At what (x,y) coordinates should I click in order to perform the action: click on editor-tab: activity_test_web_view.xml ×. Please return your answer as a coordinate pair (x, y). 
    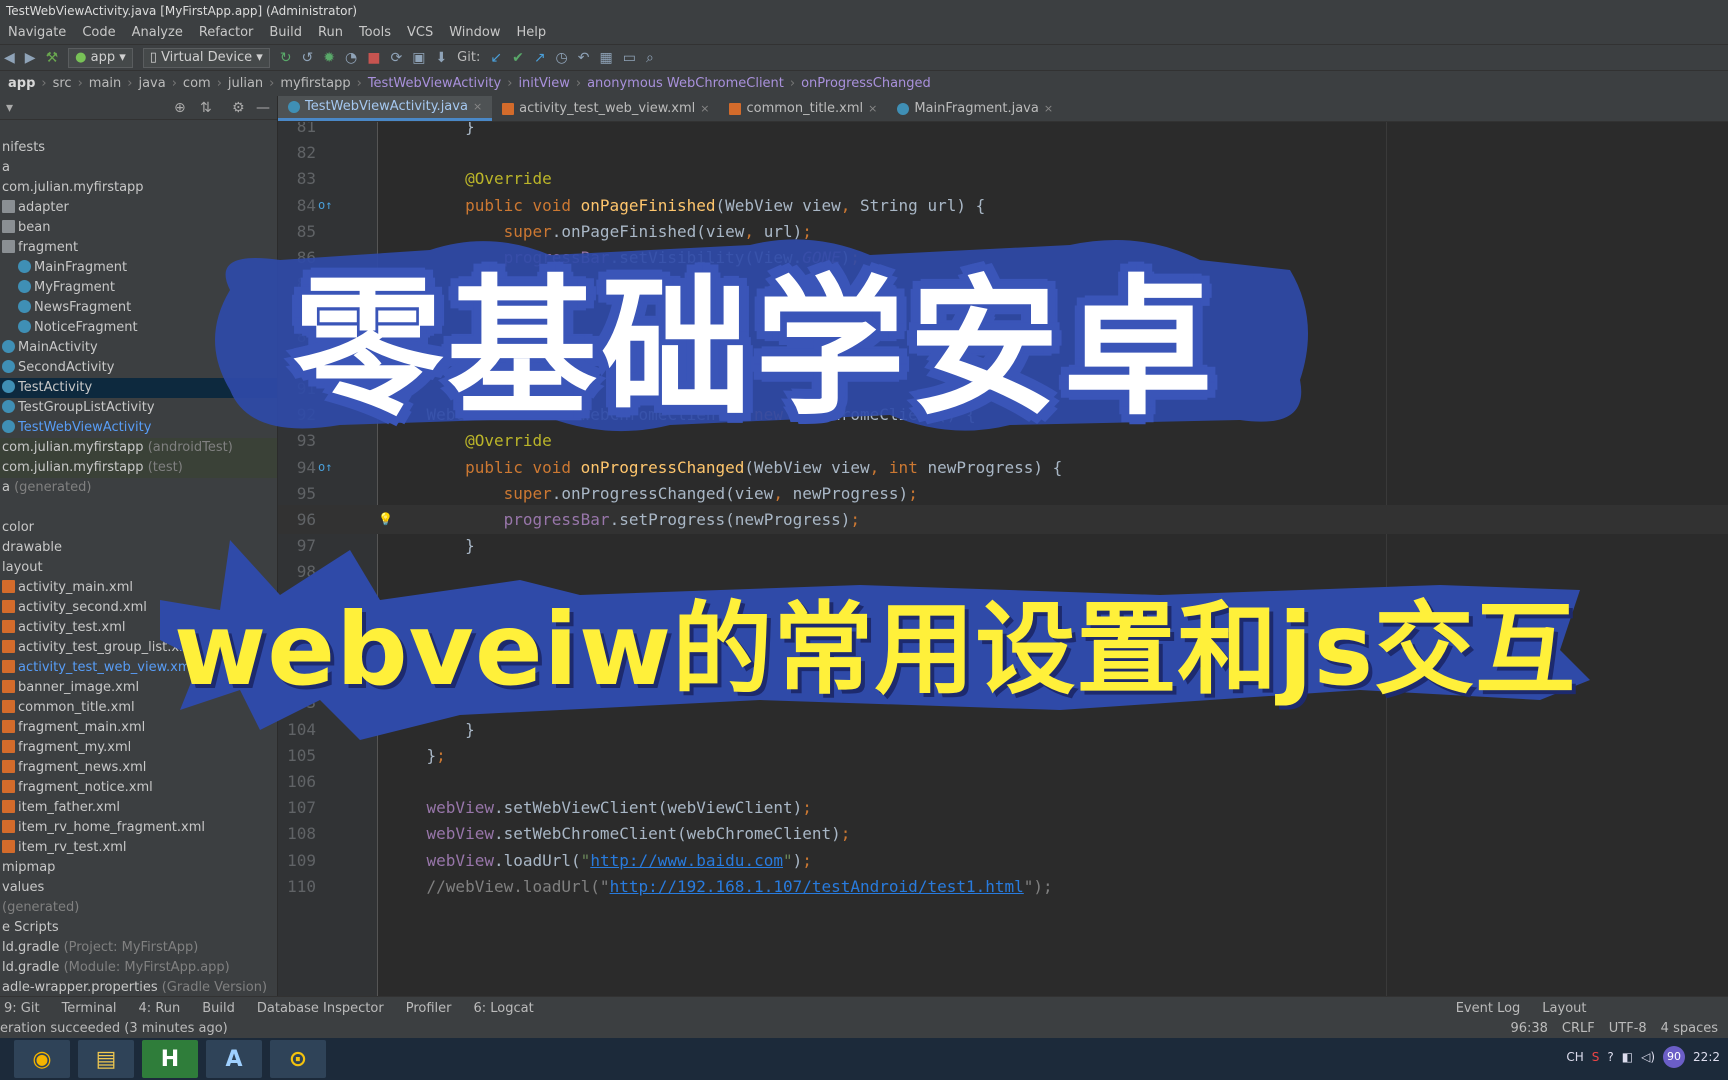
    Looking at the image, I should click on (605, 108).